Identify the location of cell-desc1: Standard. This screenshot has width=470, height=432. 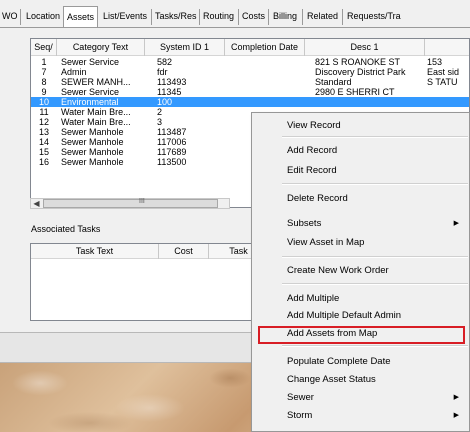
(333, 82).